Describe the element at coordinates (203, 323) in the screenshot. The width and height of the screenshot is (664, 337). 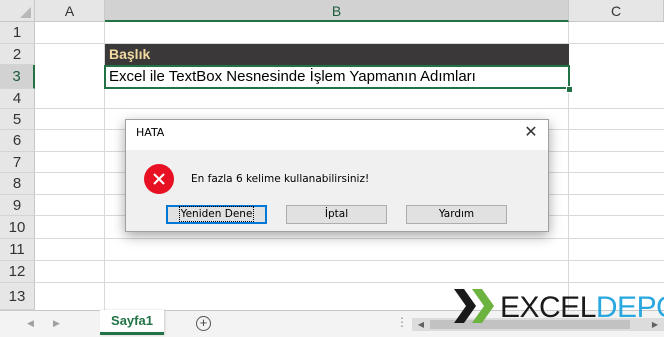
I see `add-sheet-icon: +` at that location.